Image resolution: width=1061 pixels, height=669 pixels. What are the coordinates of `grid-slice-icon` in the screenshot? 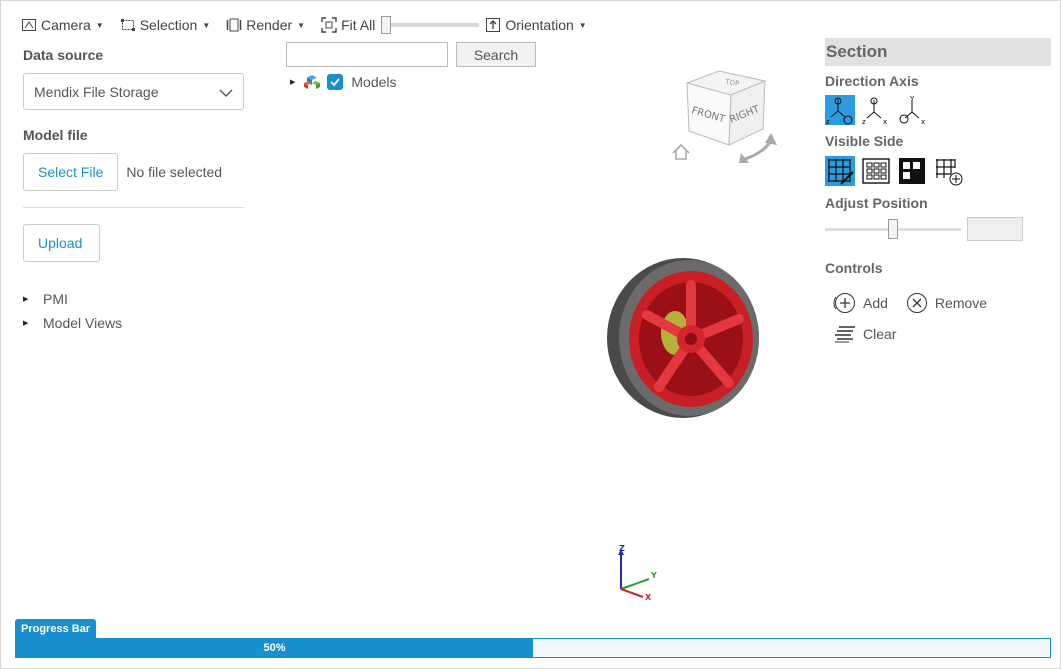 It's located at (841, 172).